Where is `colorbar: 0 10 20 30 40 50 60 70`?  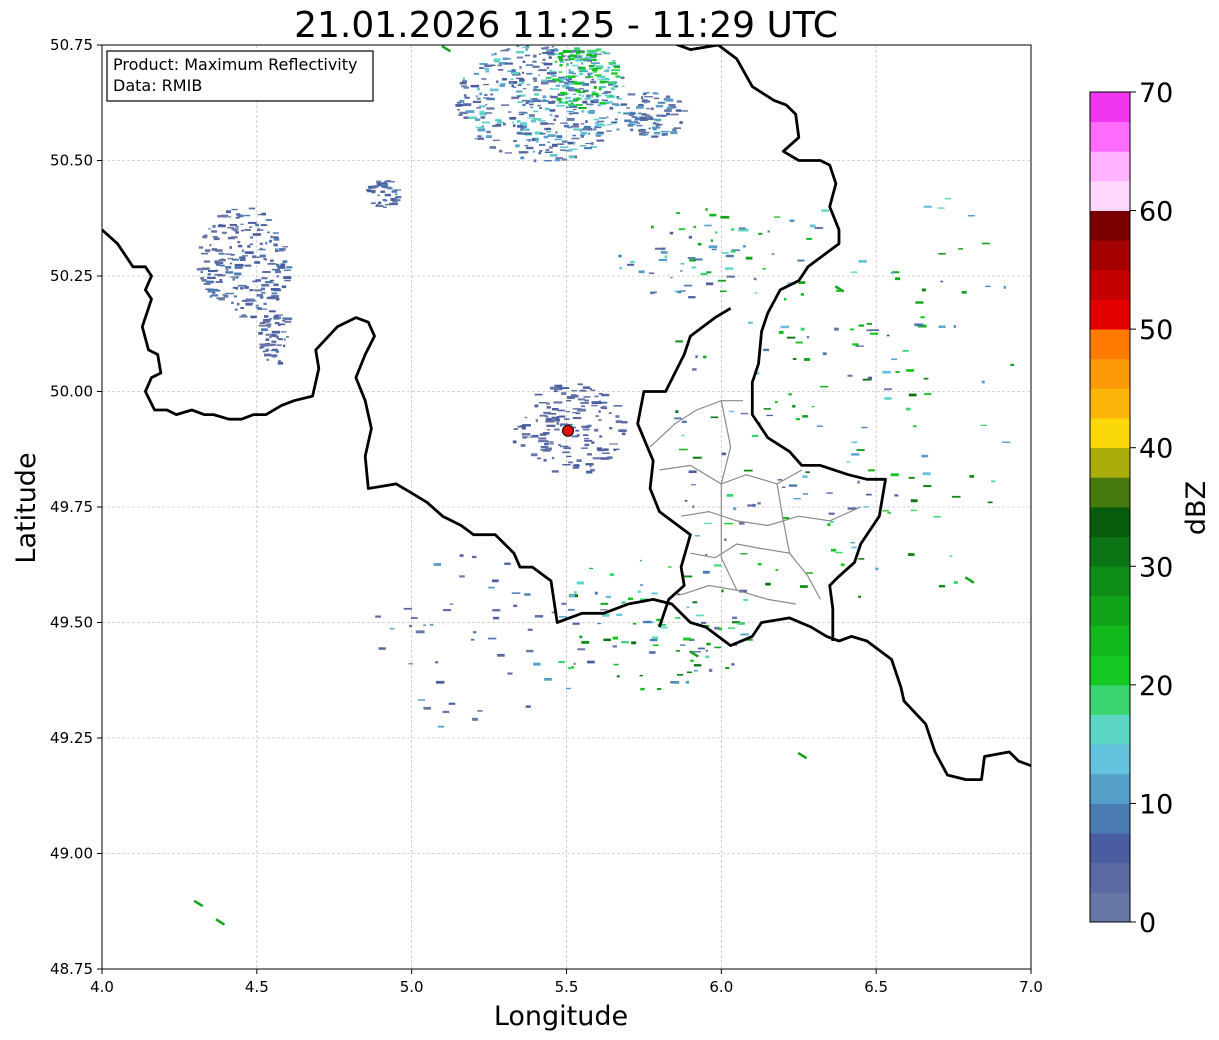 colorbar: 0 10 20 30 40 50 60 70 is located at coordinates (1131, 508).